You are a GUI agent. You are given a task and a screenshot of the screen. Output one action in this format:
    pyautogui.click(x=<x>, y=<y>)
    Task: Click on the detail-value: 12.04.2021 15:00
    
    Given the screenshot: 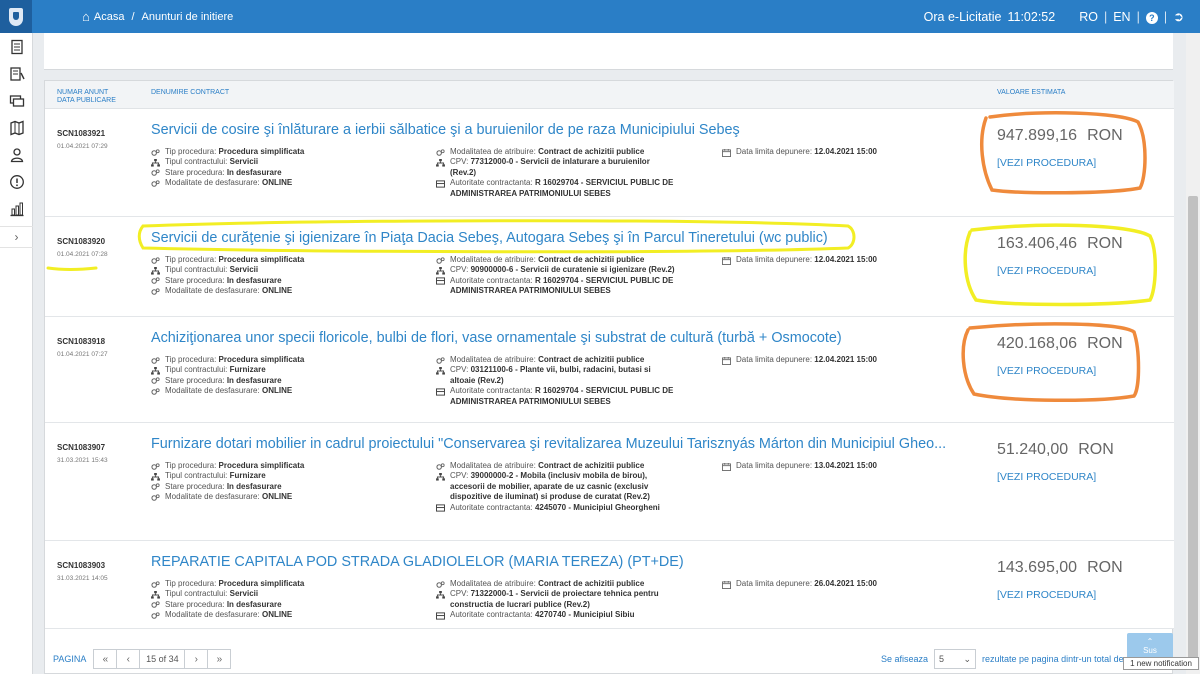 What is the action you would take?
    pyautogui.click(x=846, y=151)
    